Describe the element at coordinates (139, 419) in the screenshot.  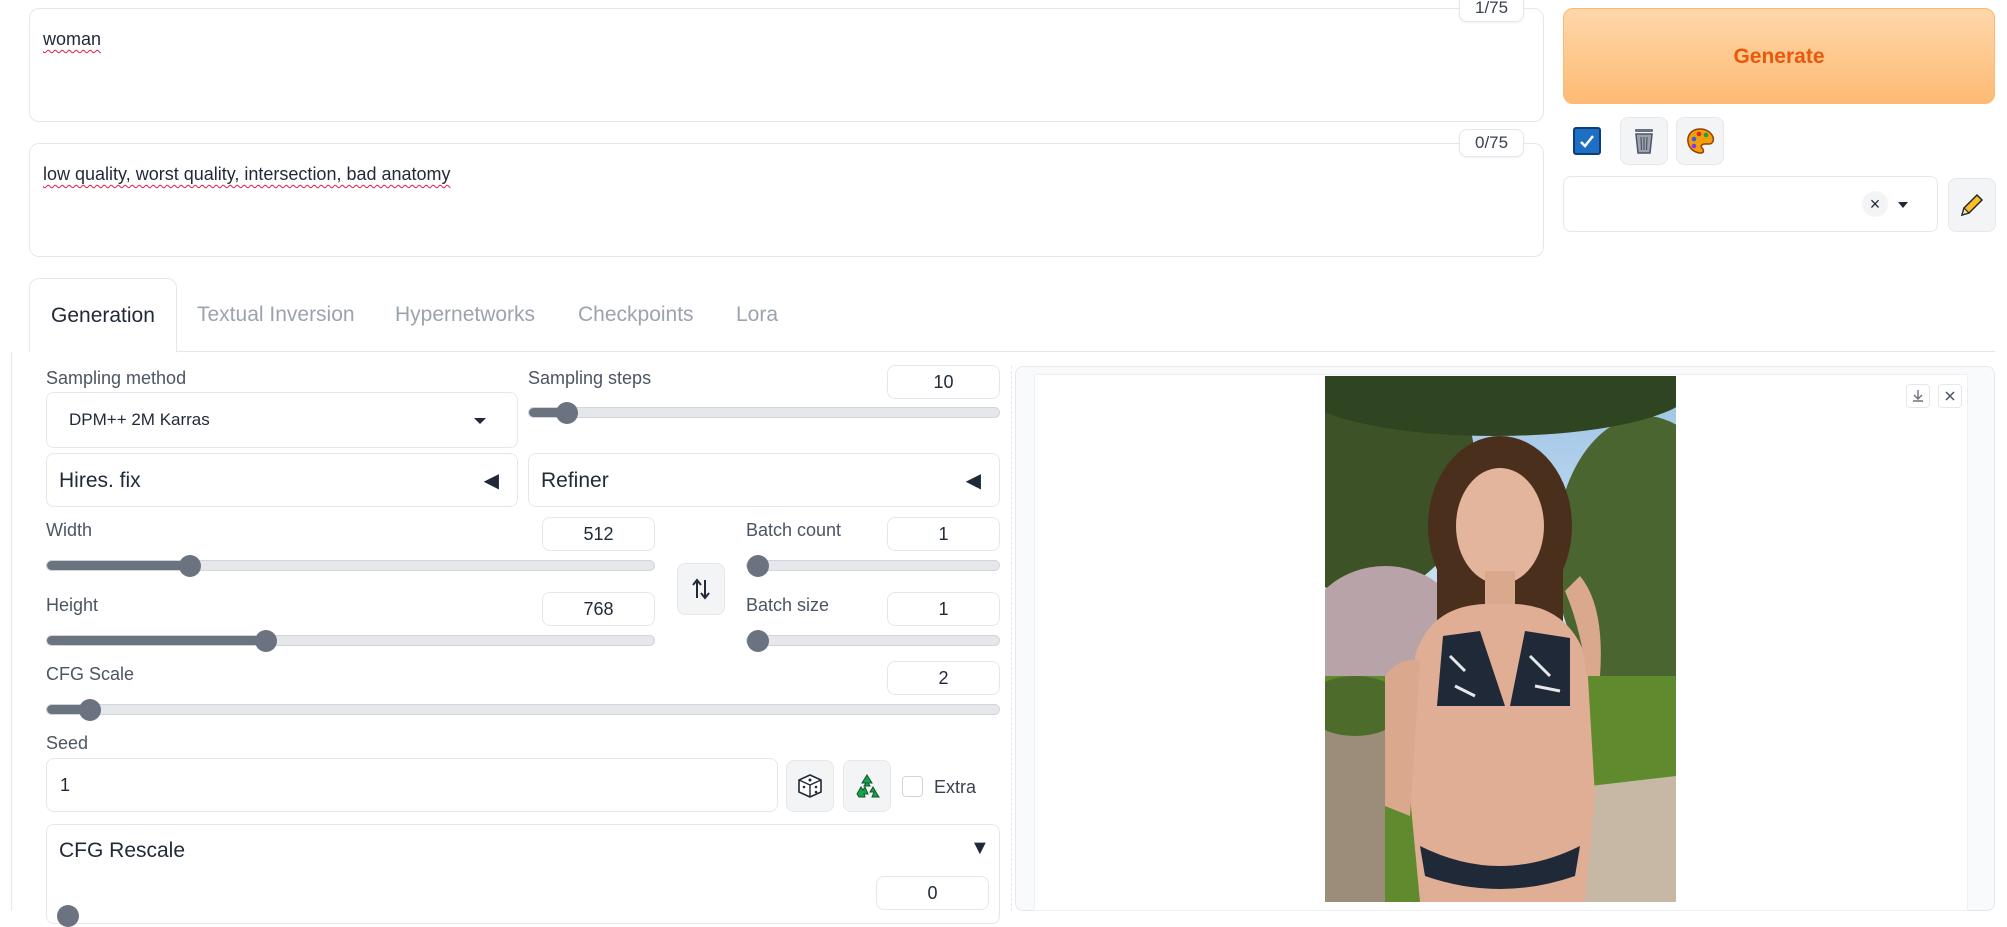
I see `sampling-method-value: DPM++ 2M Karras` at that location.